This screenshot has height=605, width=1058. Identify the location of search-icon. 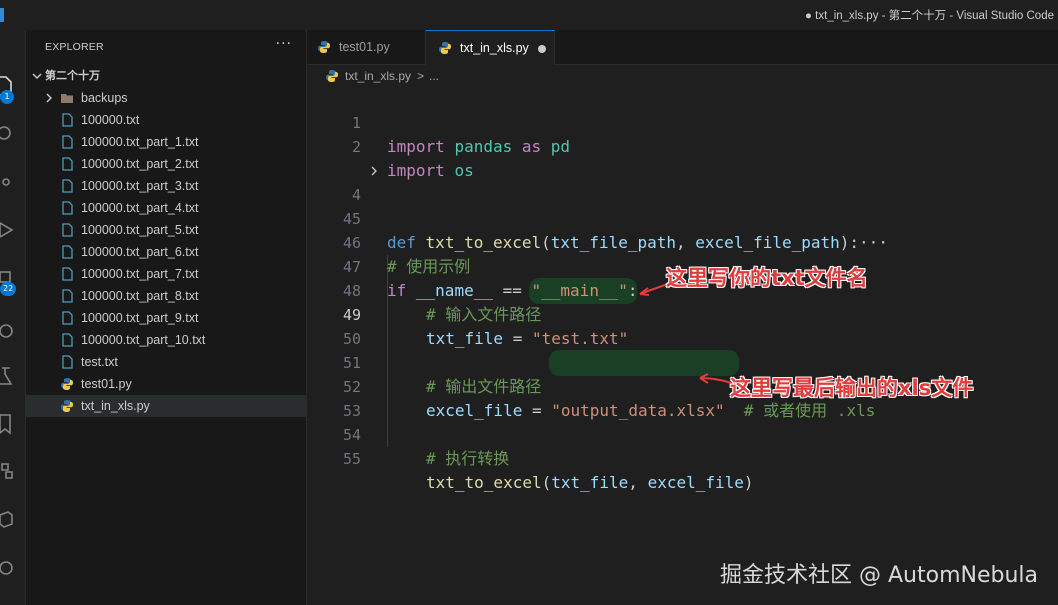
(8, 134).